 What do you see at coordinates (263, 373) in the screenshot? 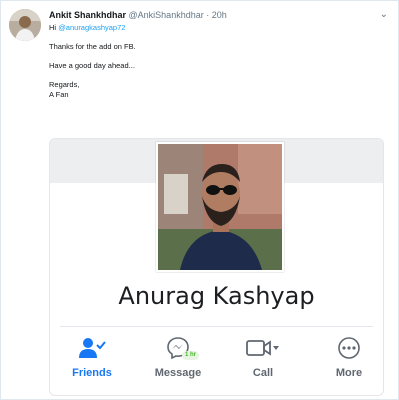
I see `call-label: Call` at bounding box center [263, 373].